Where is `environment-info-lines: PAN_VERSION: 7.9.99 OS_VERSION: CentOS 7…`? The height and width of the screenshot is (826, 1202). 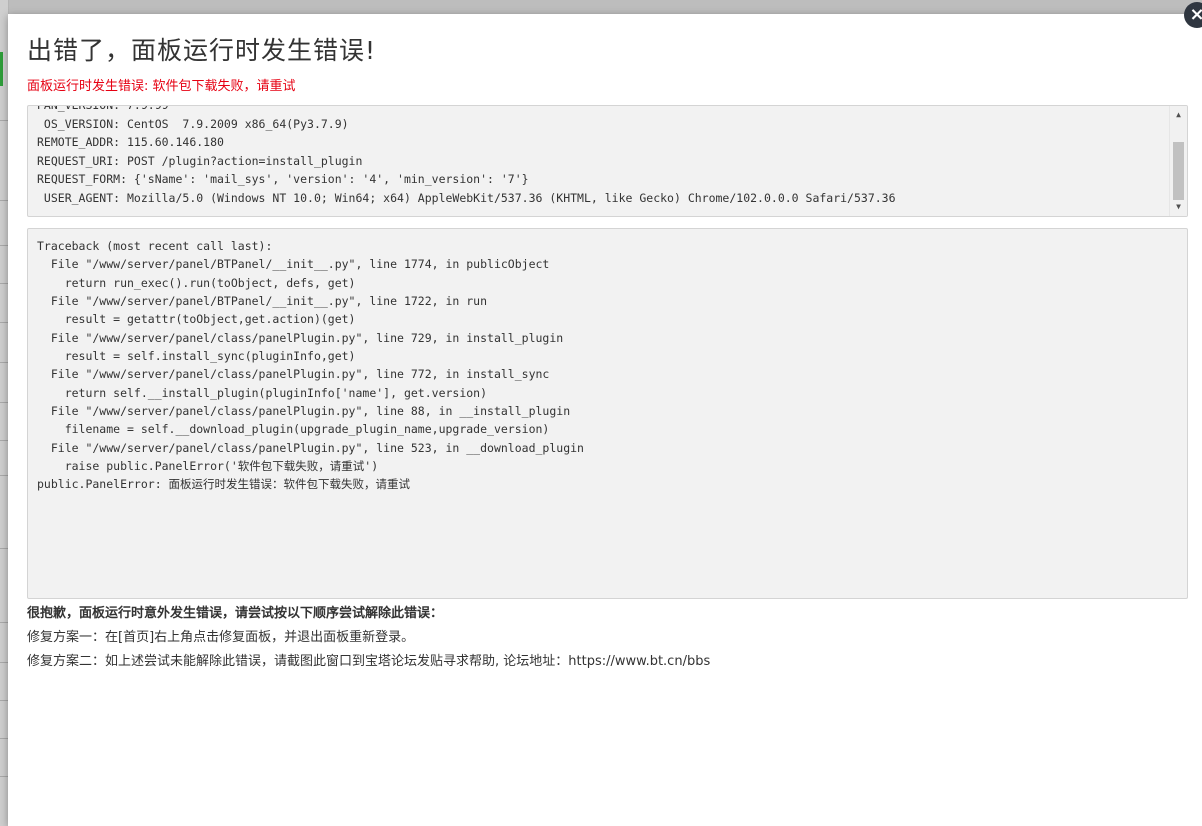
environment-info-lines: PAN_VERSION: 7.9.99 OS_VERSION: CentOS 7… is located at coordinates (602, 156).